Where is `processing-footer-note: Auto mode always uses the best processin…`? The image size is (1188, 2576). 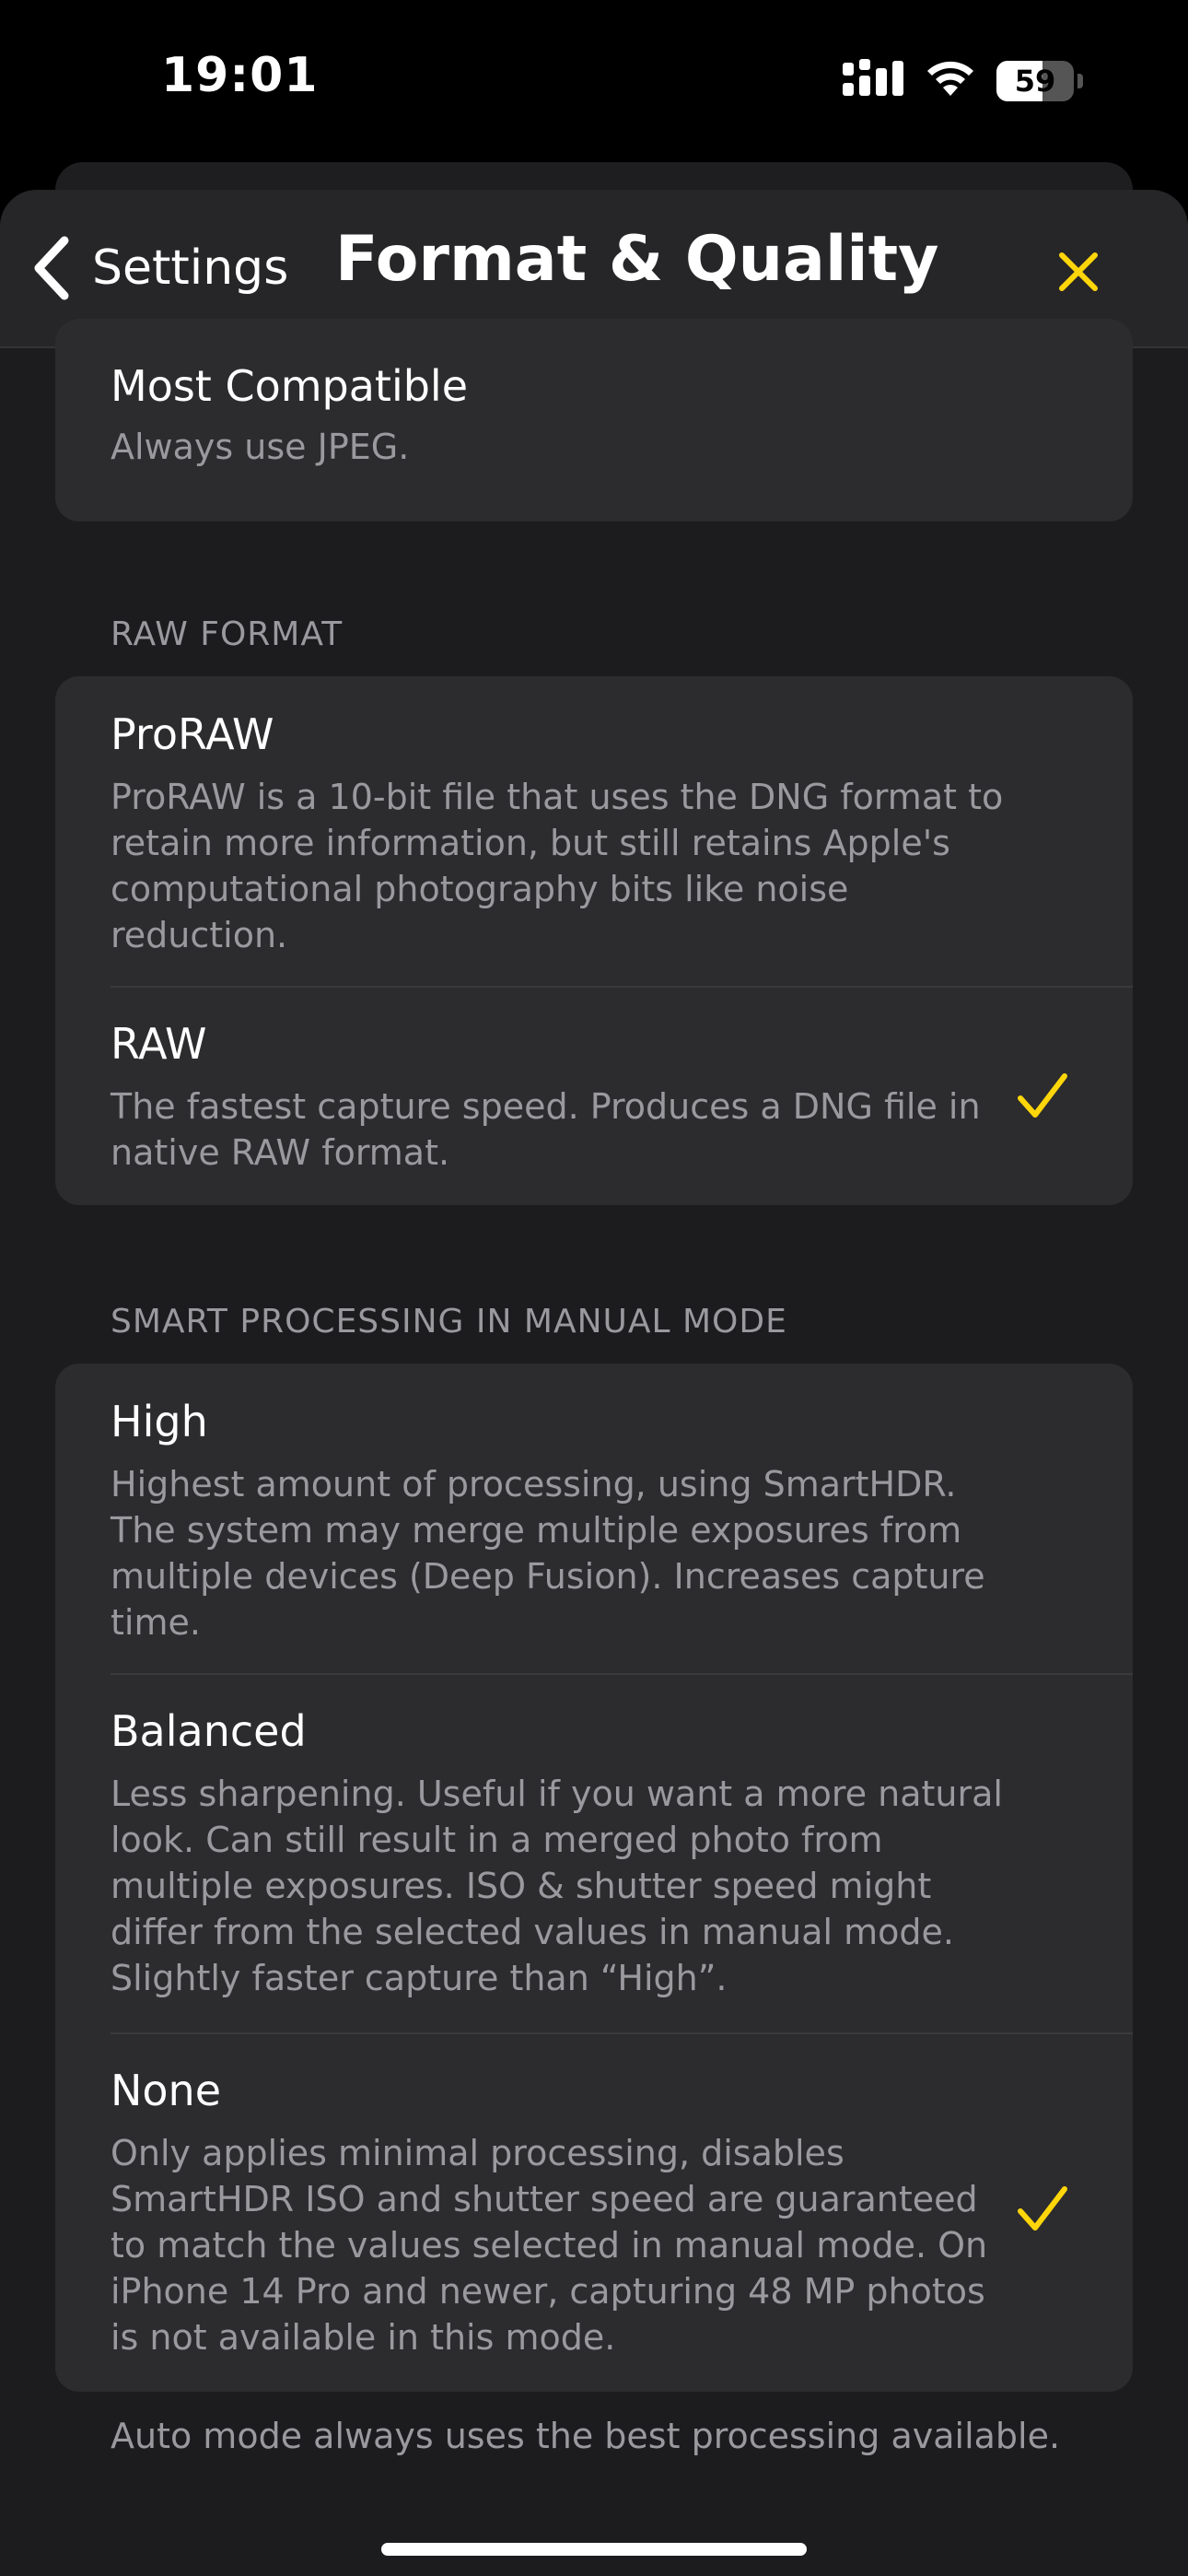 processing-footer-note: Auto mode always uses the best processin… is located at coordinates (586, 2436).